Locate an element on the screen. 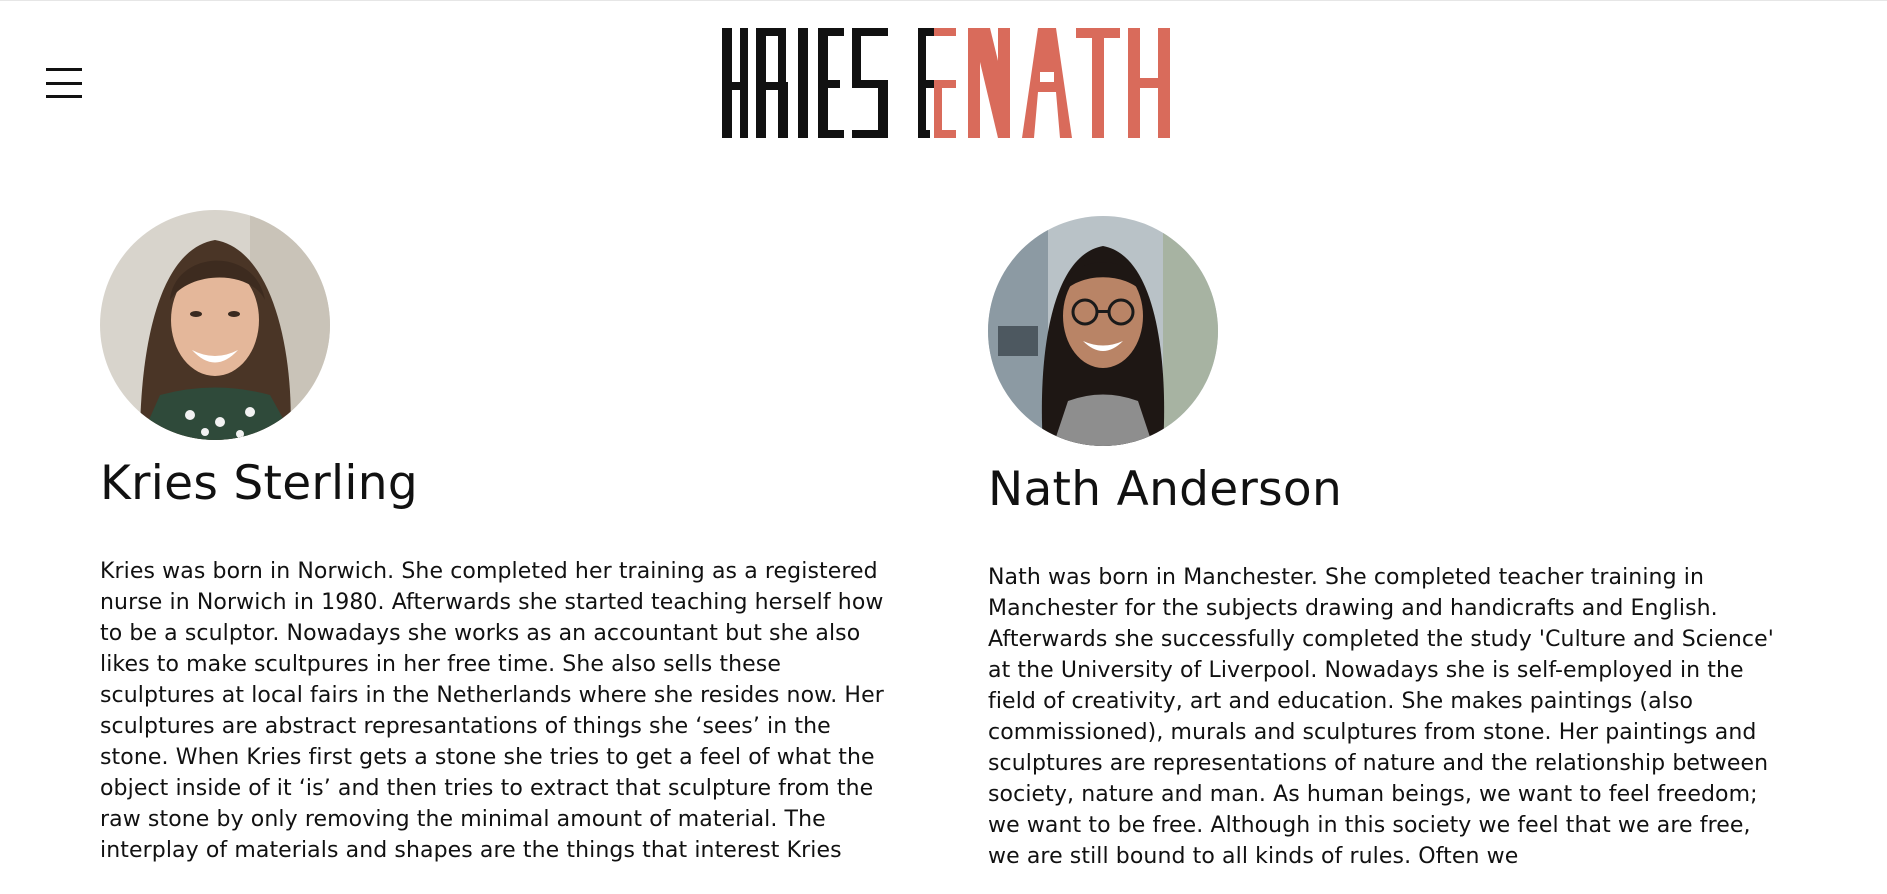 The width and height of the screenshot is (1887, 894). menu-bar-middle is located at coordinates (64, 83).